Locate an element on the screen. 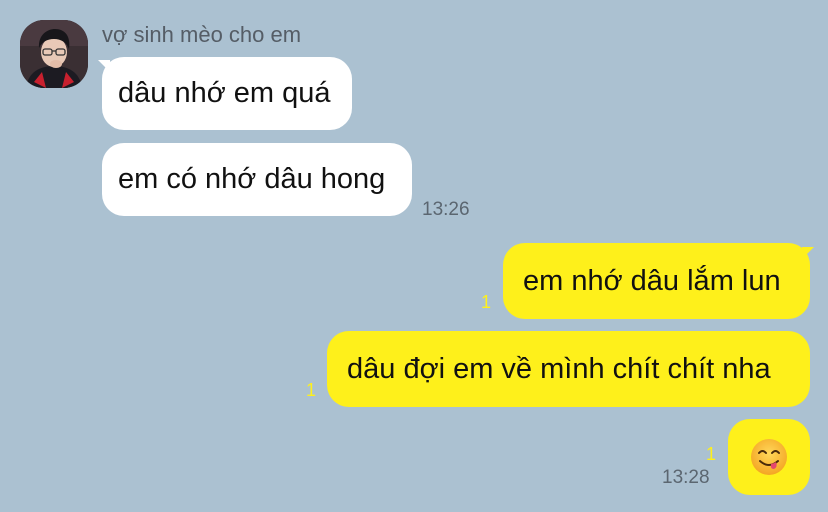  message-text: em nhớ dâu lắm lun is located at coordinates (652, 280).